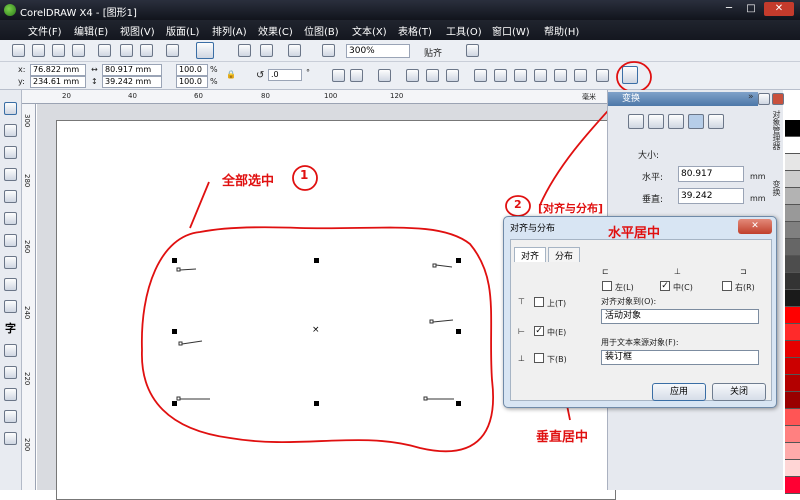 This screenshot has width=800, height=500. Describe the element at coordinates (676, 121) in the screenshot. I see `scale-transform-icon` at that location.